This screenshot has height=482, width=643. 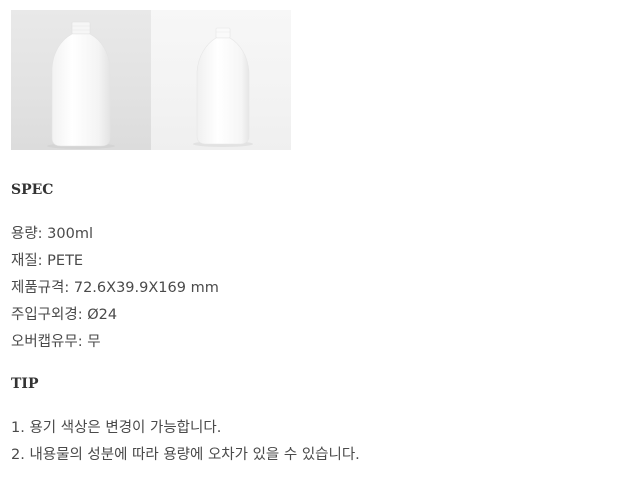 What do you see at coordinates (116, 428) in the screenshot?
I see `tip-item: 1. 용기 색상은 변경이 가능합니다.` at bounding box center [116, 428].